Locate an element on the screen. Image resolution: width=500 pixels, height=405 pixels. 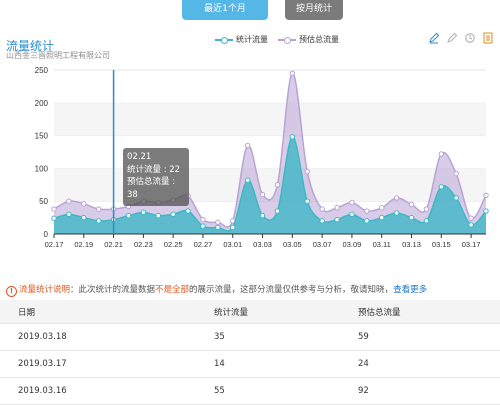
table-row: 2019.03.17 14 24 is located at coordinates (250, 364).